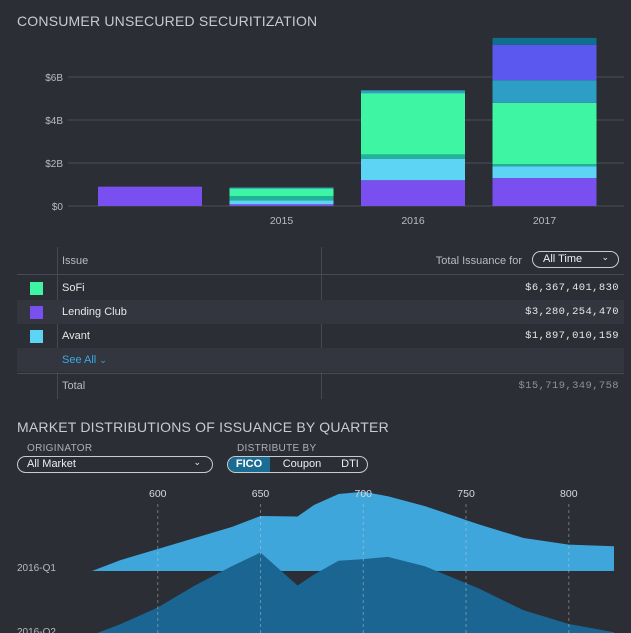  What do you see at coordinates (320, 312) in the screenshot?
I see `table-row: Lending Club $3,280,254,470` at bounding box center [320, 312].